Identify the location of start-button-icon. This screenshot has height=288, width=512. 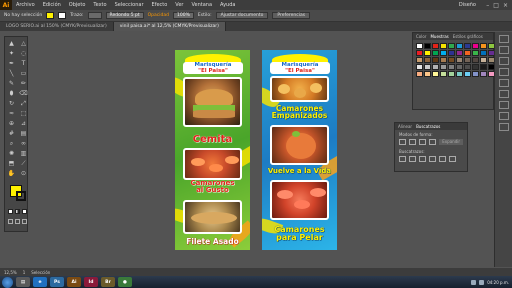
(7, 282).